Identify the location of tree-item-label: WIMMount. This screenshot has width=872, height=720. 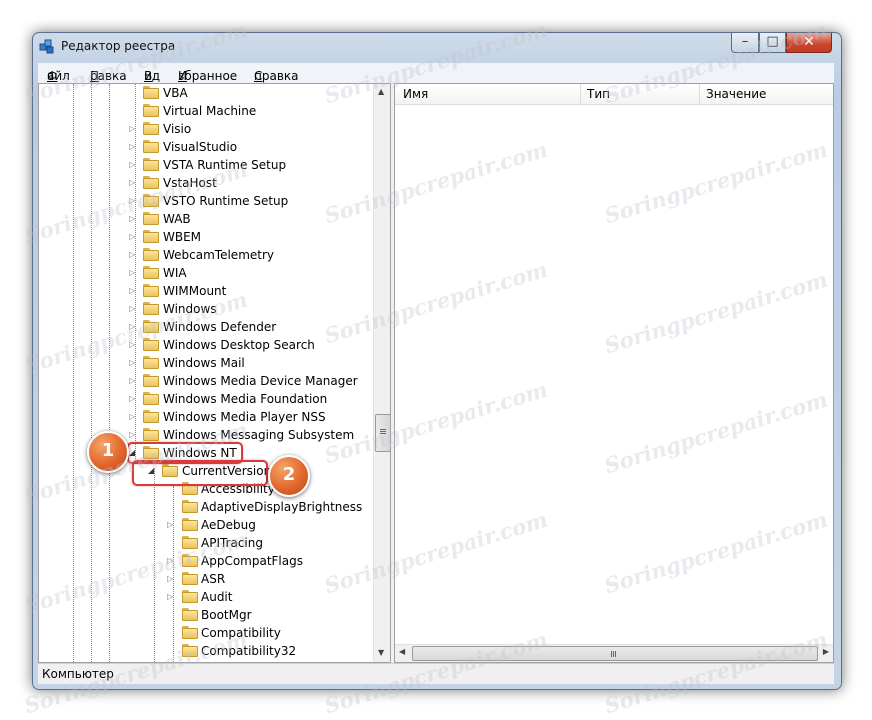
(195, 291).